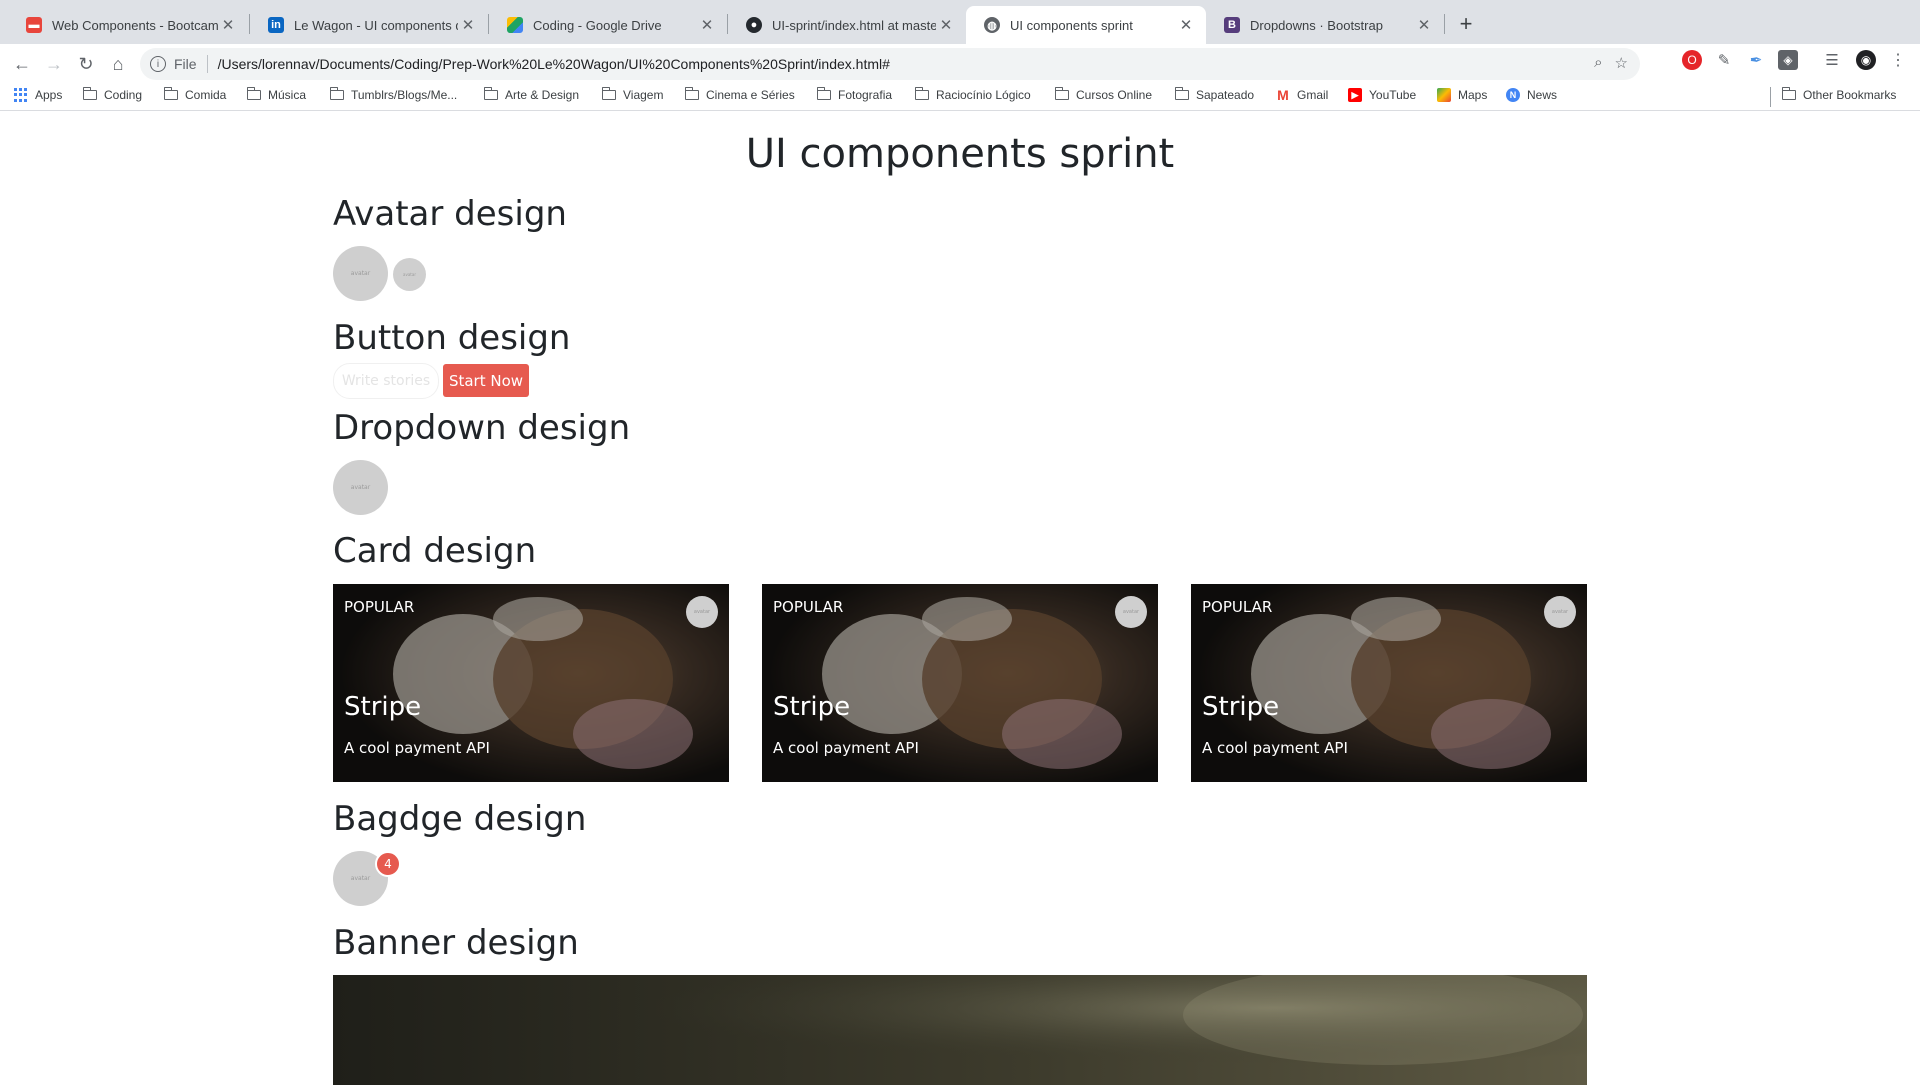  What do you see at coordinates (1237, 607) in the screenshot?
I see `card-tag: POPULAR` at bounding box center [1237, 607].